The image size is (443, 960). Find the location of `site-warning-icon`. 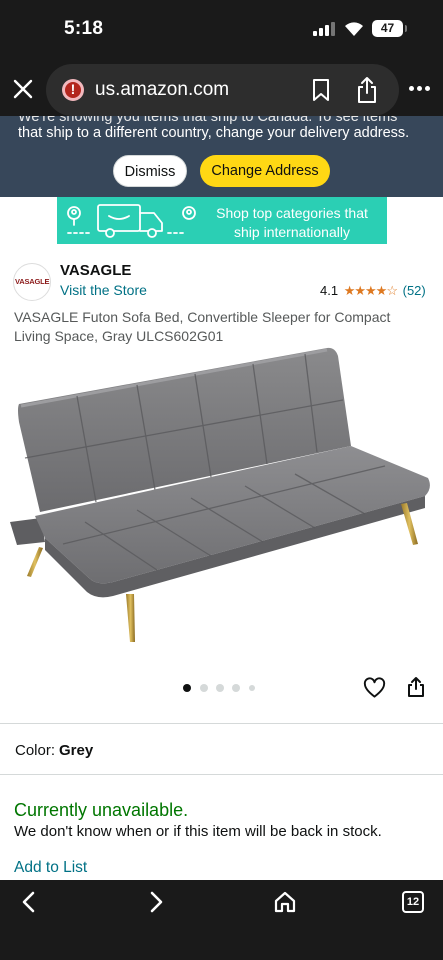

site-warning-icon is located at coordinates (73, 90).